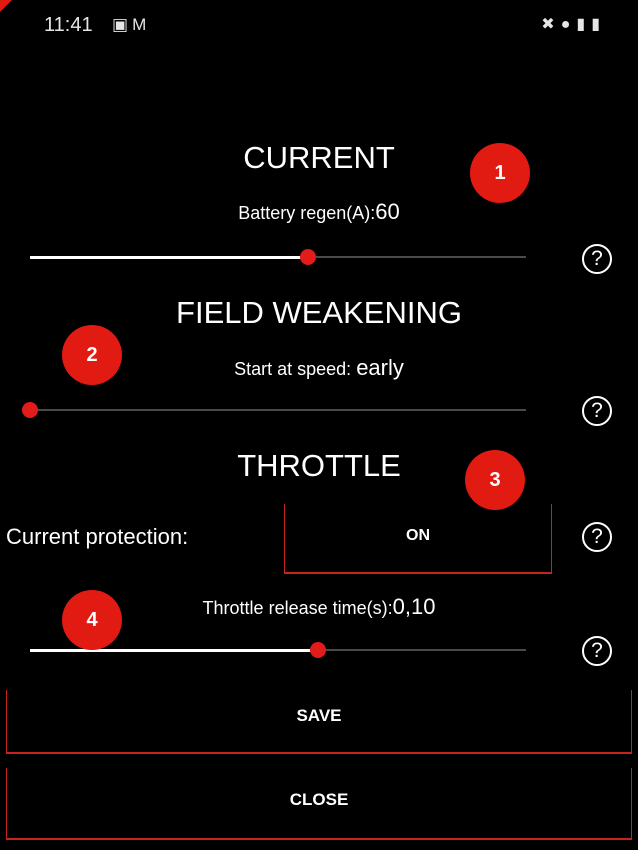 This screenshot has width=638, height=850. I want to click on start-speed-slider, so click(274, 410).